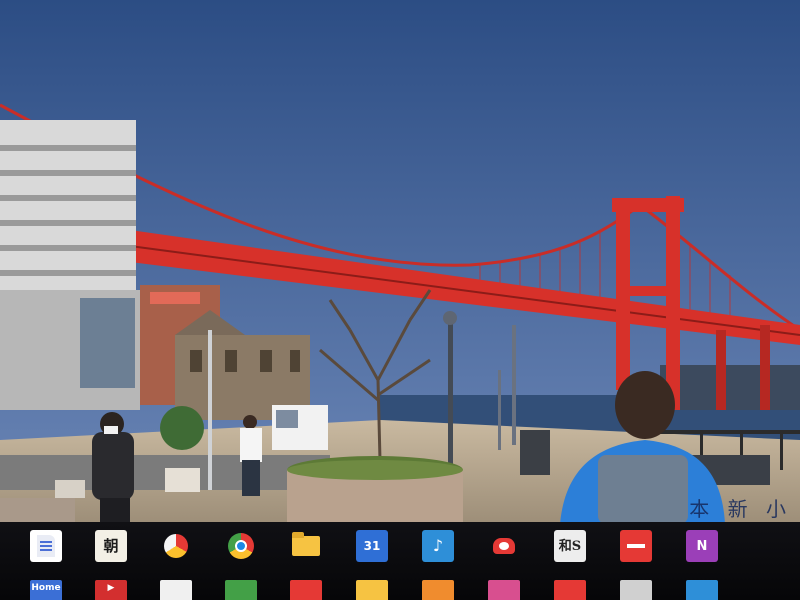 The width and height of the screenshot is (800, 600). What do you see at coordinates (702, 546) in the screenshot?
I see `onenote-icon: N` at bounding box center [702, 546].